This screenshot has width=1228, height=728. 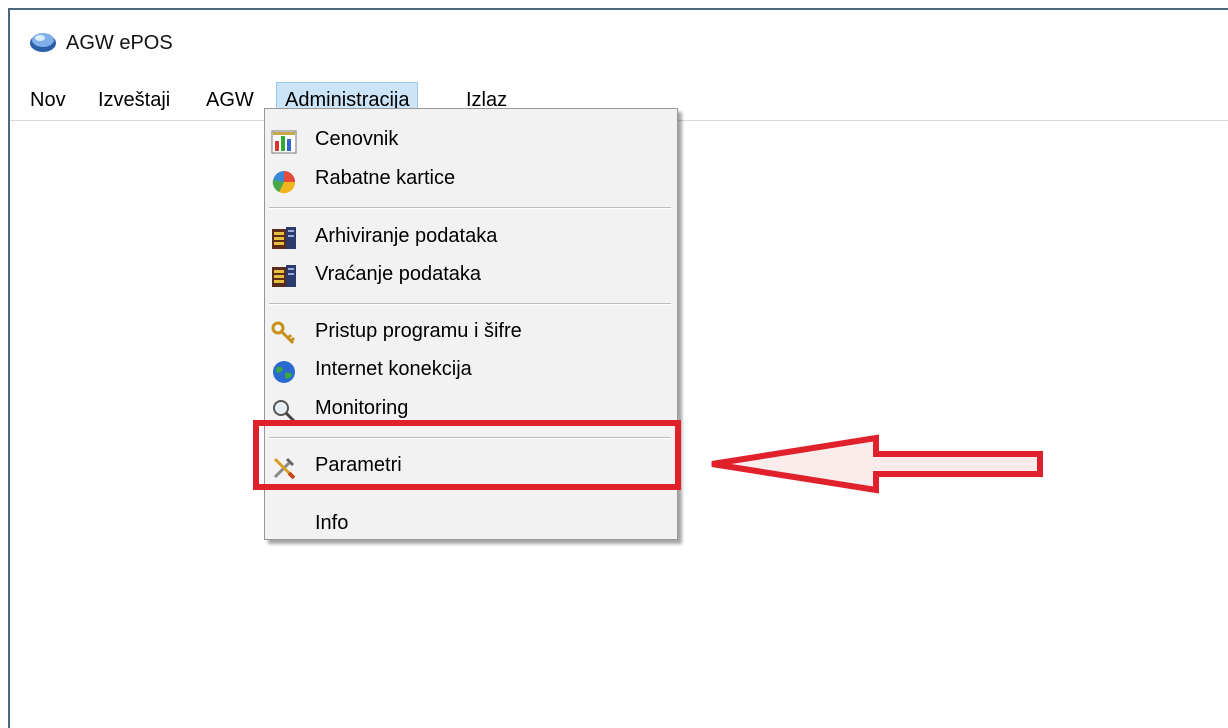 I want to click on app-logo-icon, so click(x=43, y=42).